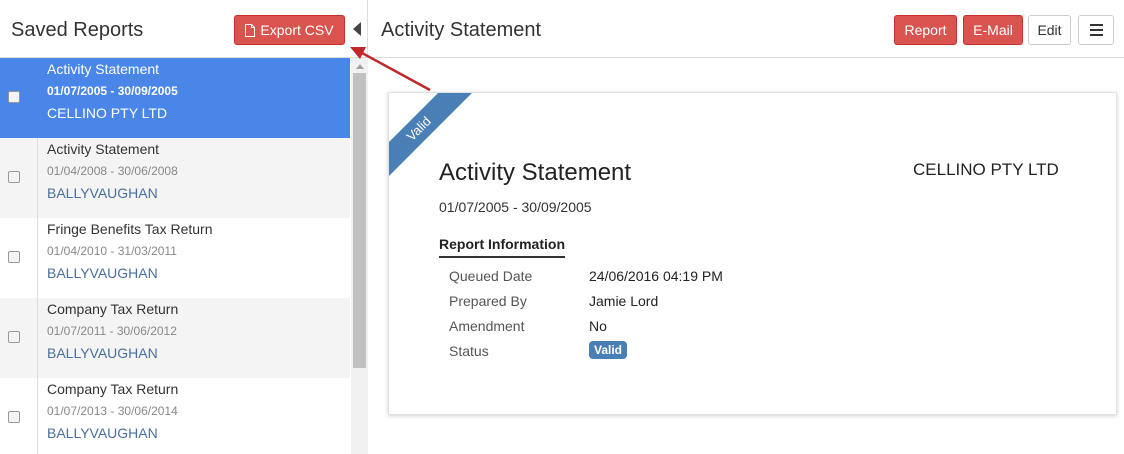 This screenshot has width=1124, height=454. I want to click on queued-date-label: Queued Date, so click(491, 276).